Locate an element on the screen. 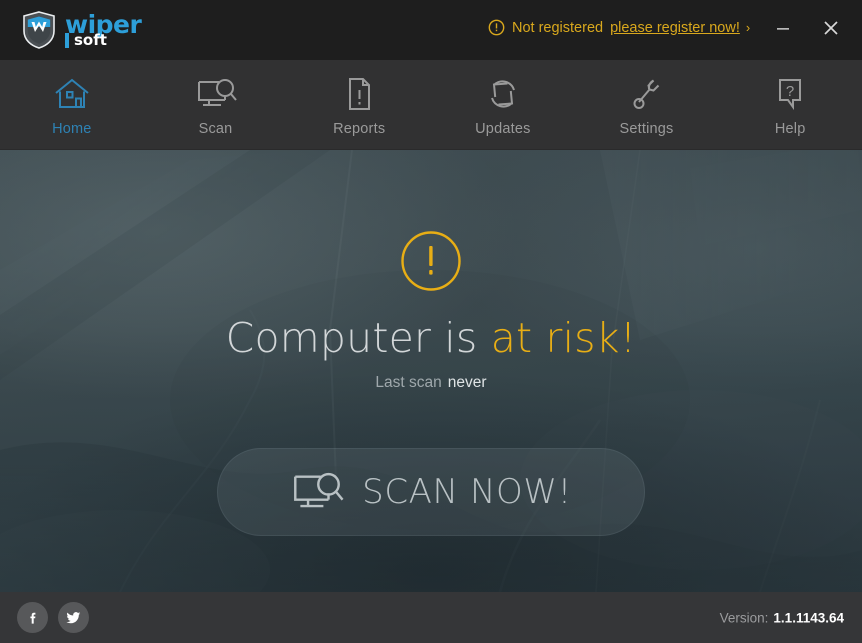 This screenshot has height=643, width=862. facebook-icon is located at coordinates (33, 618).